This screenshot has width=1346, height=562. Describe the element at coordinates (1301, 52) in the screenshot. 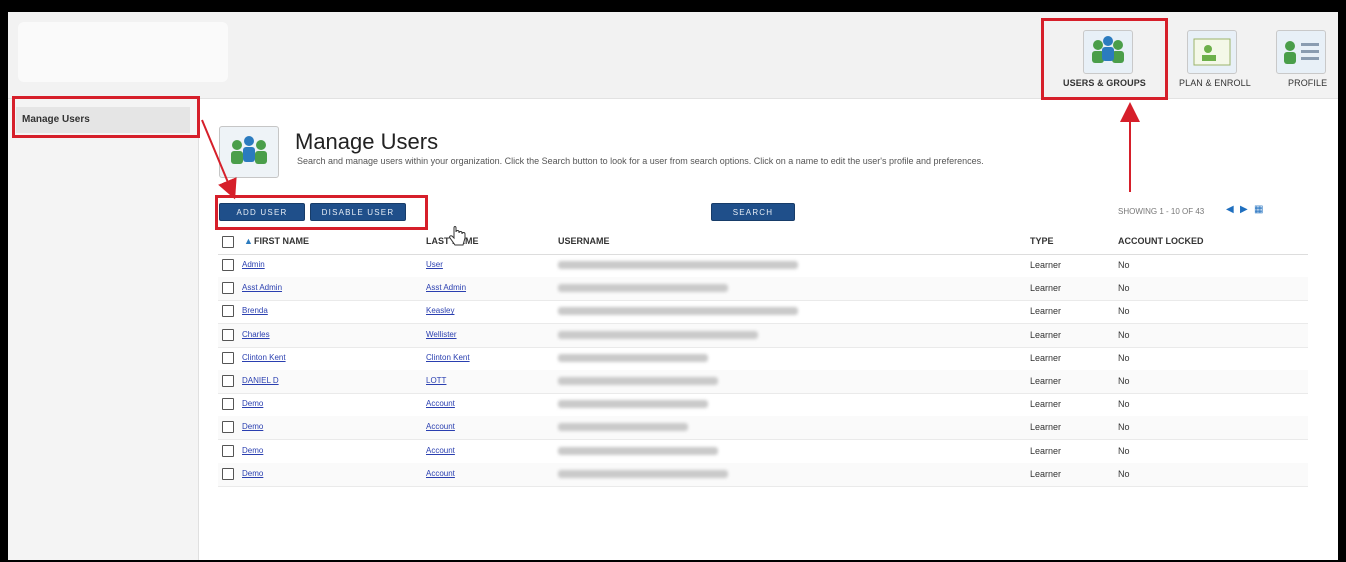

I see `profile-icon` at that location.